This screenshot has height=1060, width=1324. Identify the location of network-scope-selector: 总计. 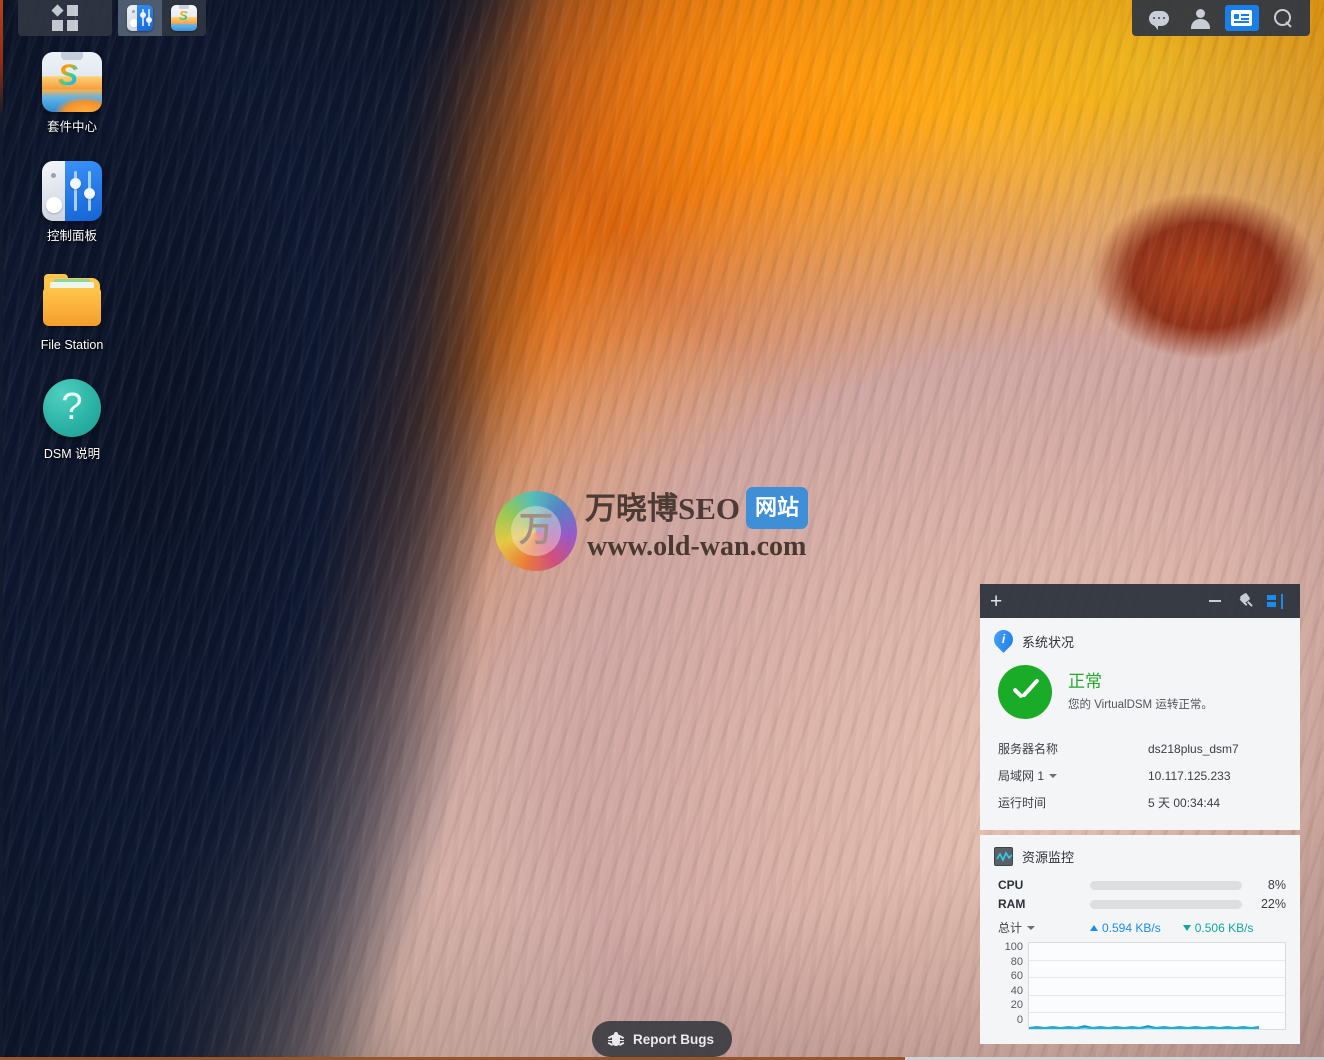
(1044, 927).